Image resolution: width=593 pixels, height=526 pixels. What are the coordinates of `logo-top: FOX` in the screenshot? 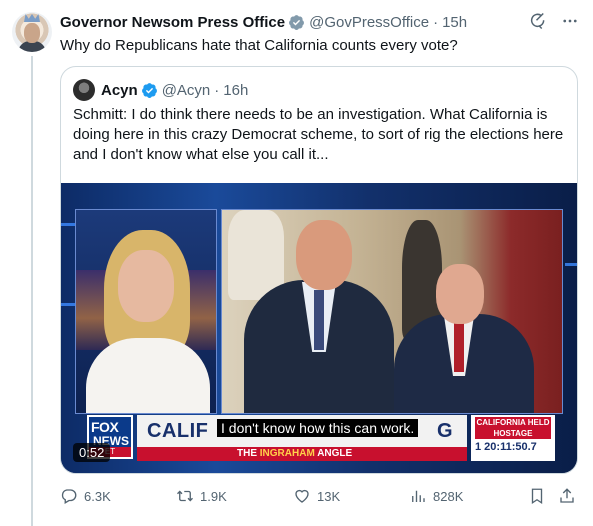 It's located at (105, 427).